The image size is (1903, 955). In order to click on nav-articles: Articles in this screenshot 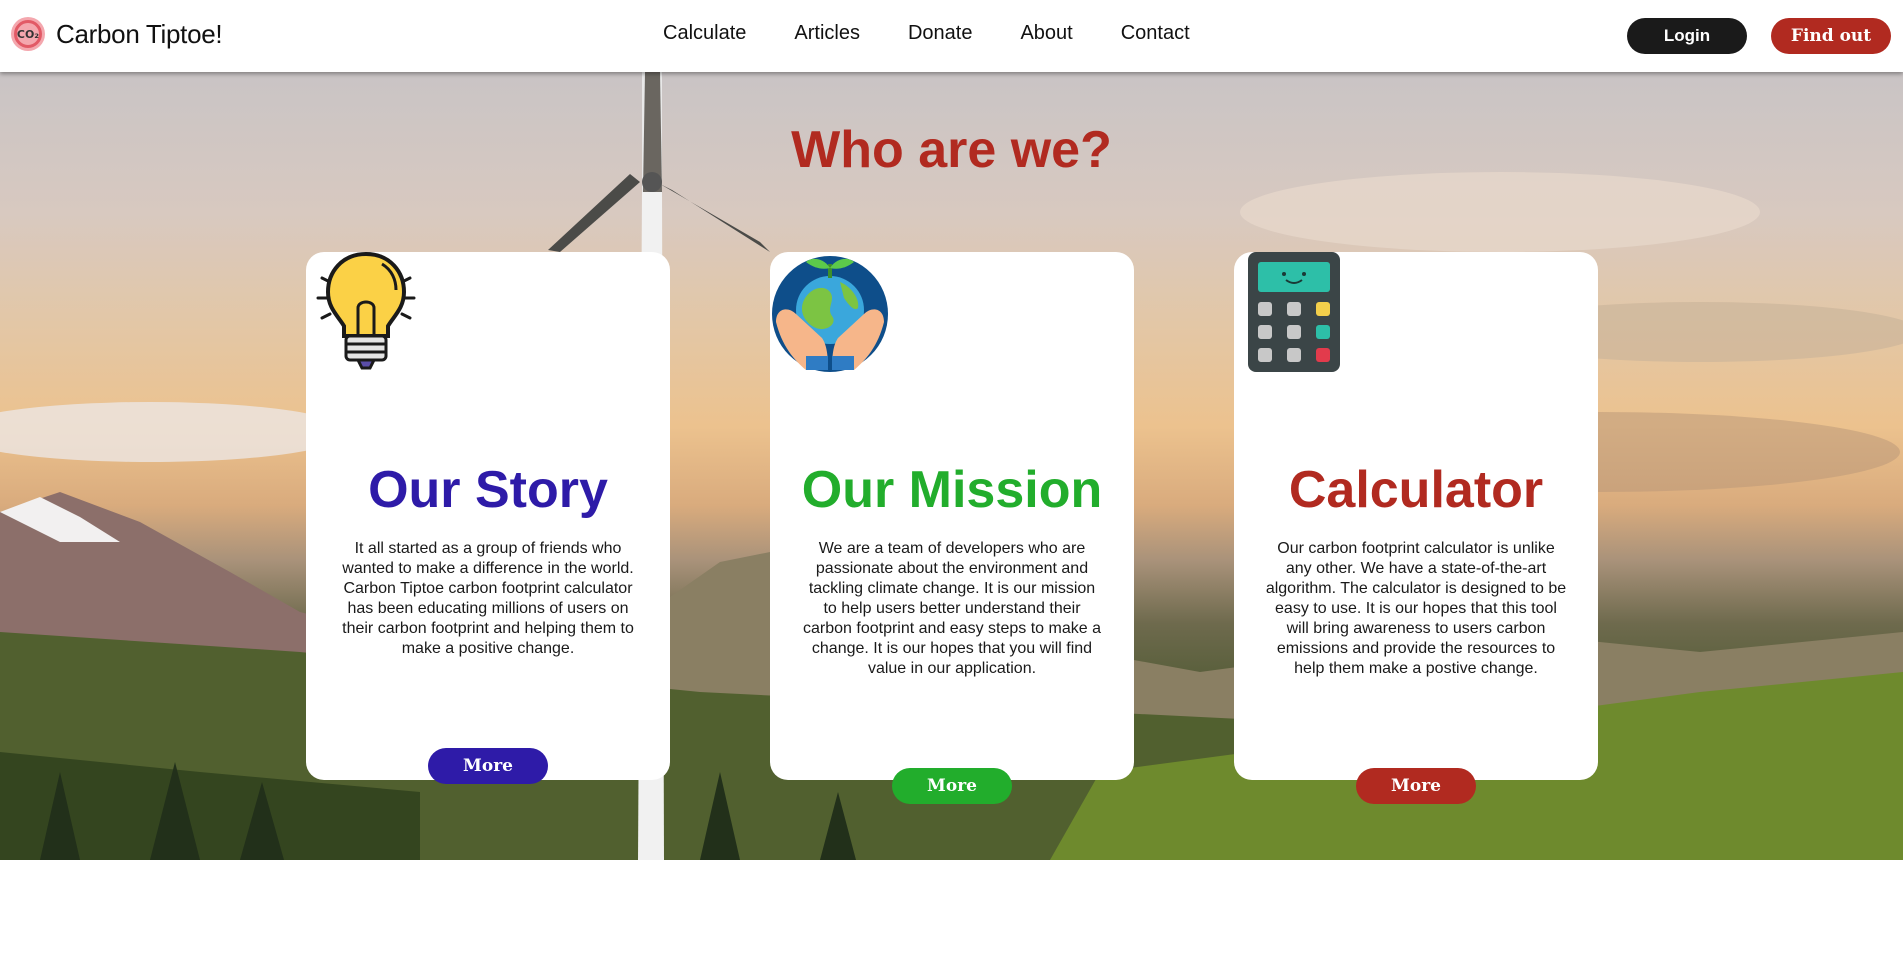, I will do `click(827, 33)`.